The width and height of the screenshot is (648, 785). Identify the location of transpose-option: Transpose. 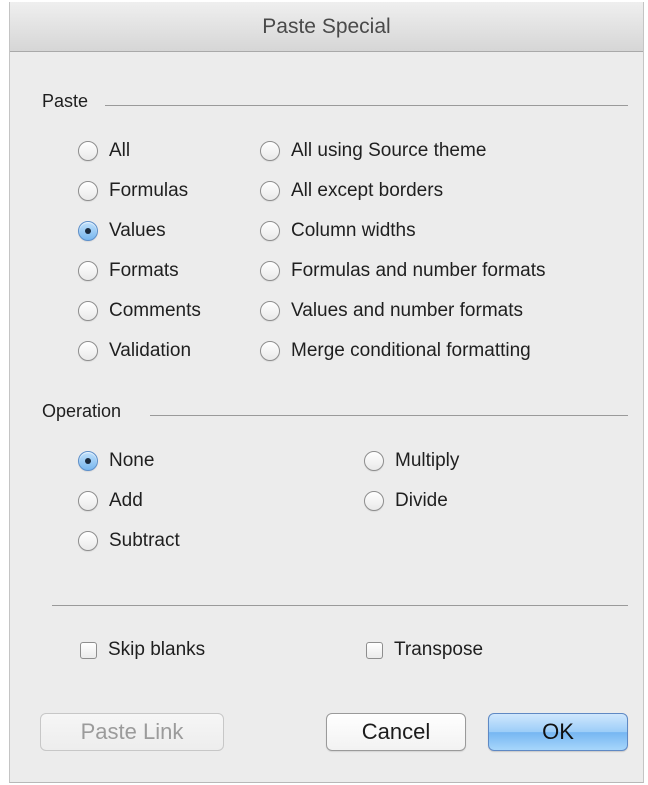
(424, 650).